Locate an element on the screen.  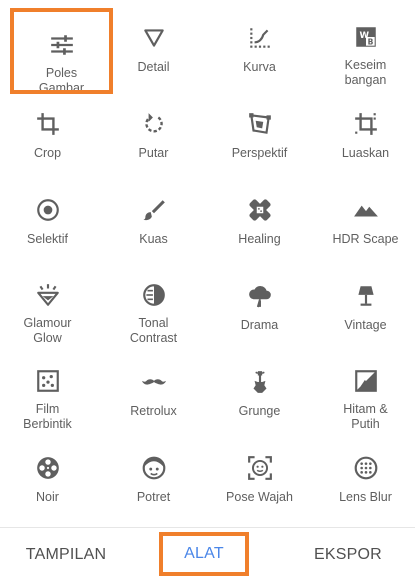
tool-label: Kuas is located at coordinates (154, 239).